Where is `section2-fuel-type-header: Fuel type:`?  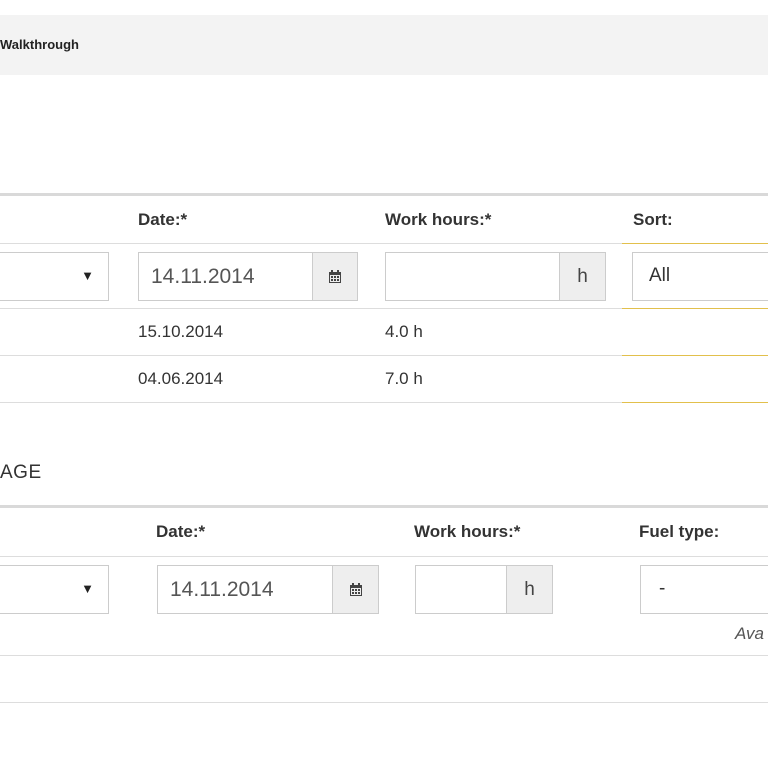
section2-fuel-type-header: Fuel type: is located at coordinates (679, 531).